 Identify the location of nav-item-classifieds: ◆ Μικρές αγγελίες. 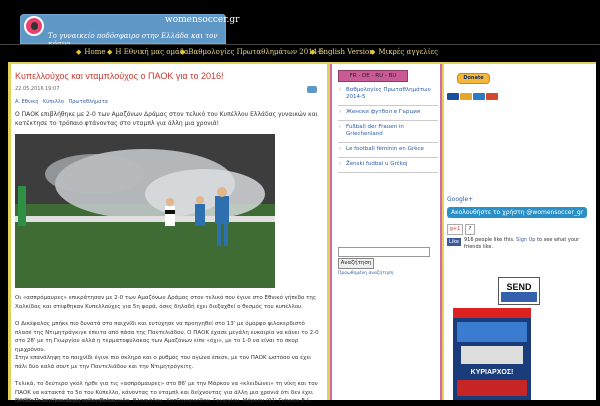
(404, 52).